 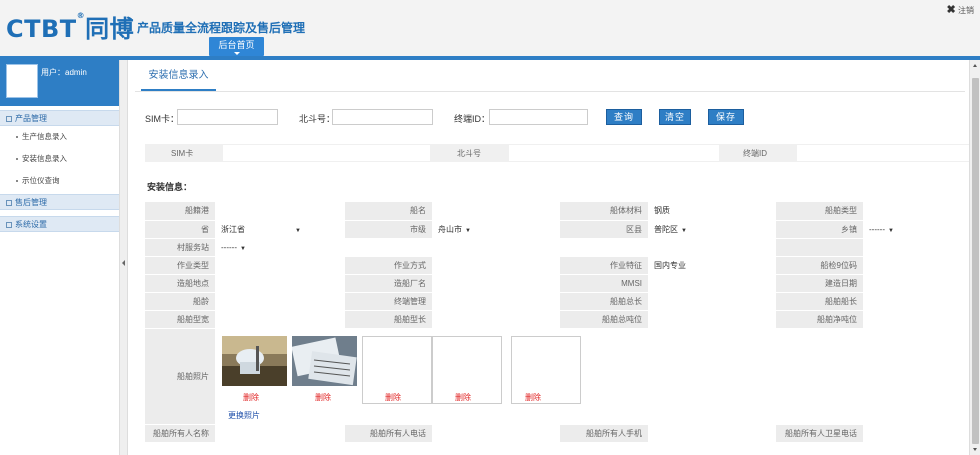 I want to click on village-select: ------ ▼, so click(x=280, y=247).